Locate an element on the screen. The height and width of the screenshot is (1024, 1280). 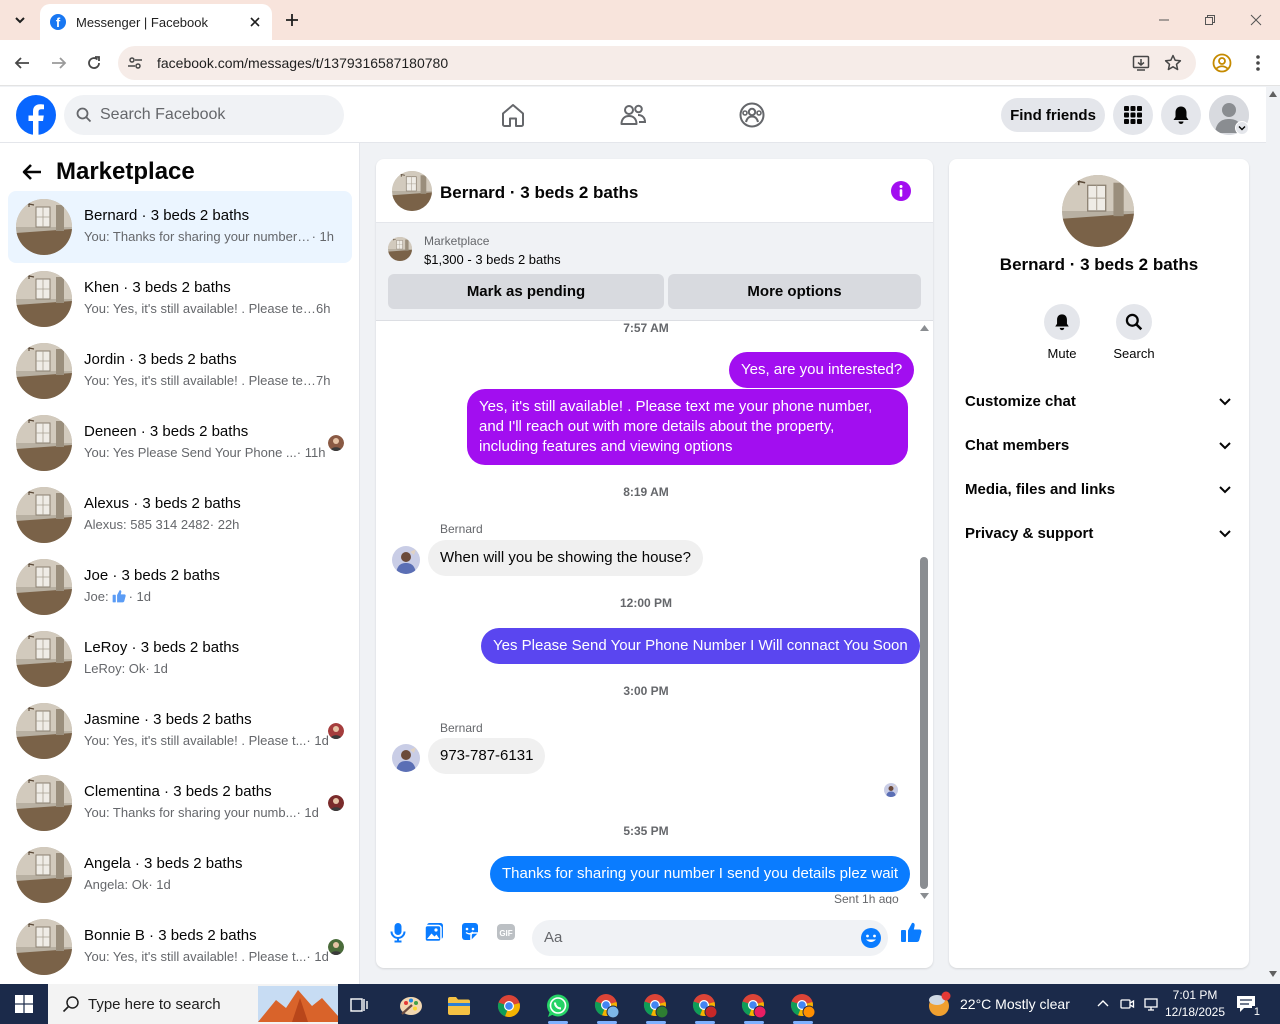
taskbar-app-whatsapp is located at coordinates (558, 1006).